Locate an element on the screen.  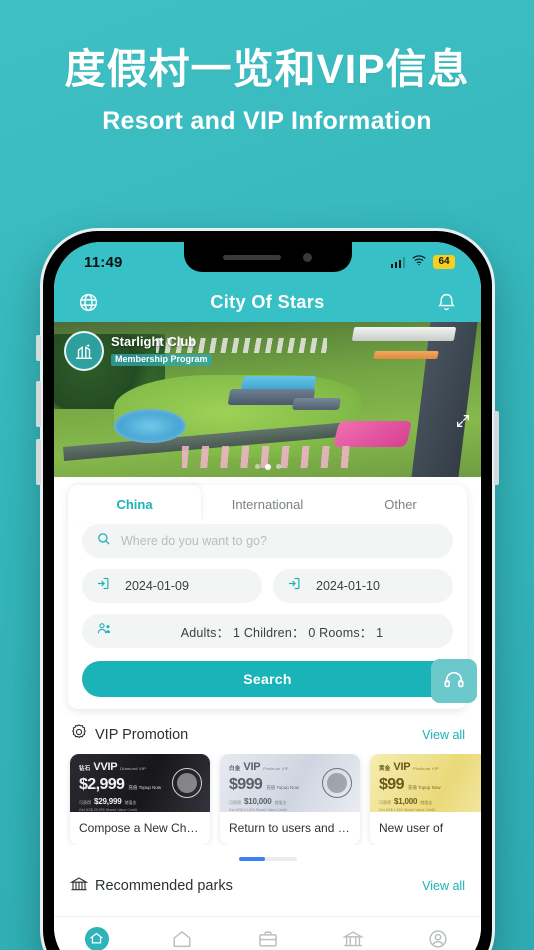
home-active-icon is located at coordinates (96, 938).